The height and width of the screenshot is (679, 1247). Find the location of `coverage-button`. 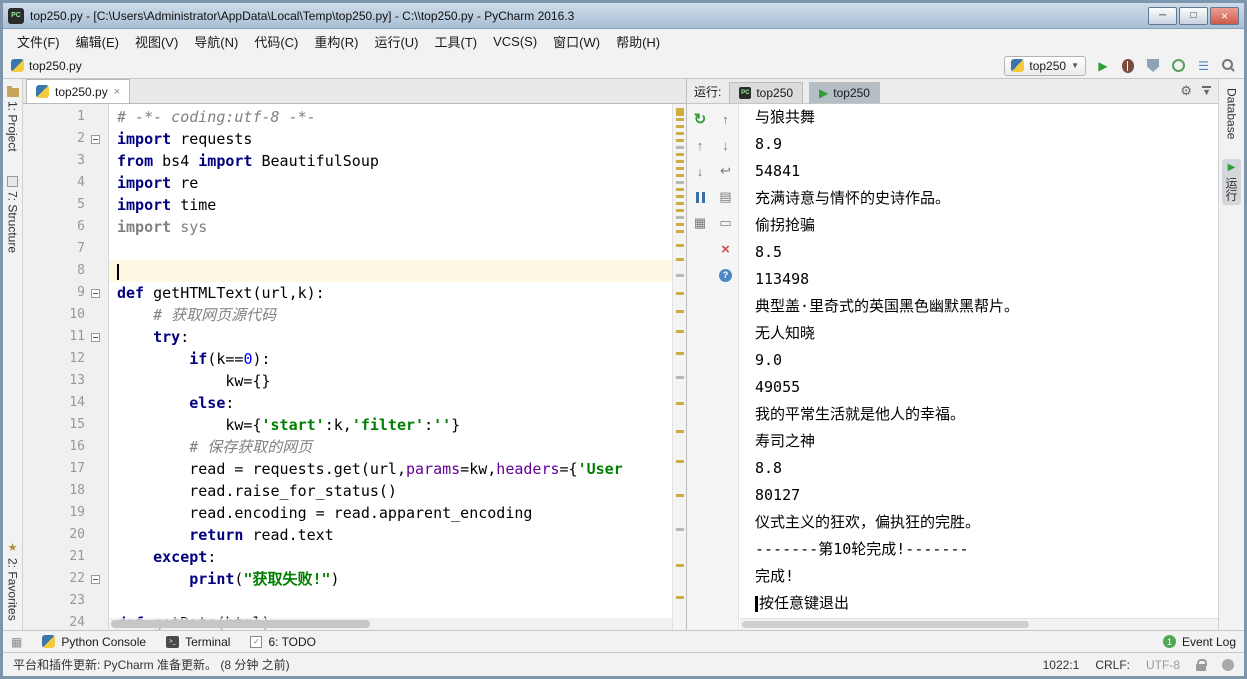

coverage-button is located at coordinates (1153, 66).